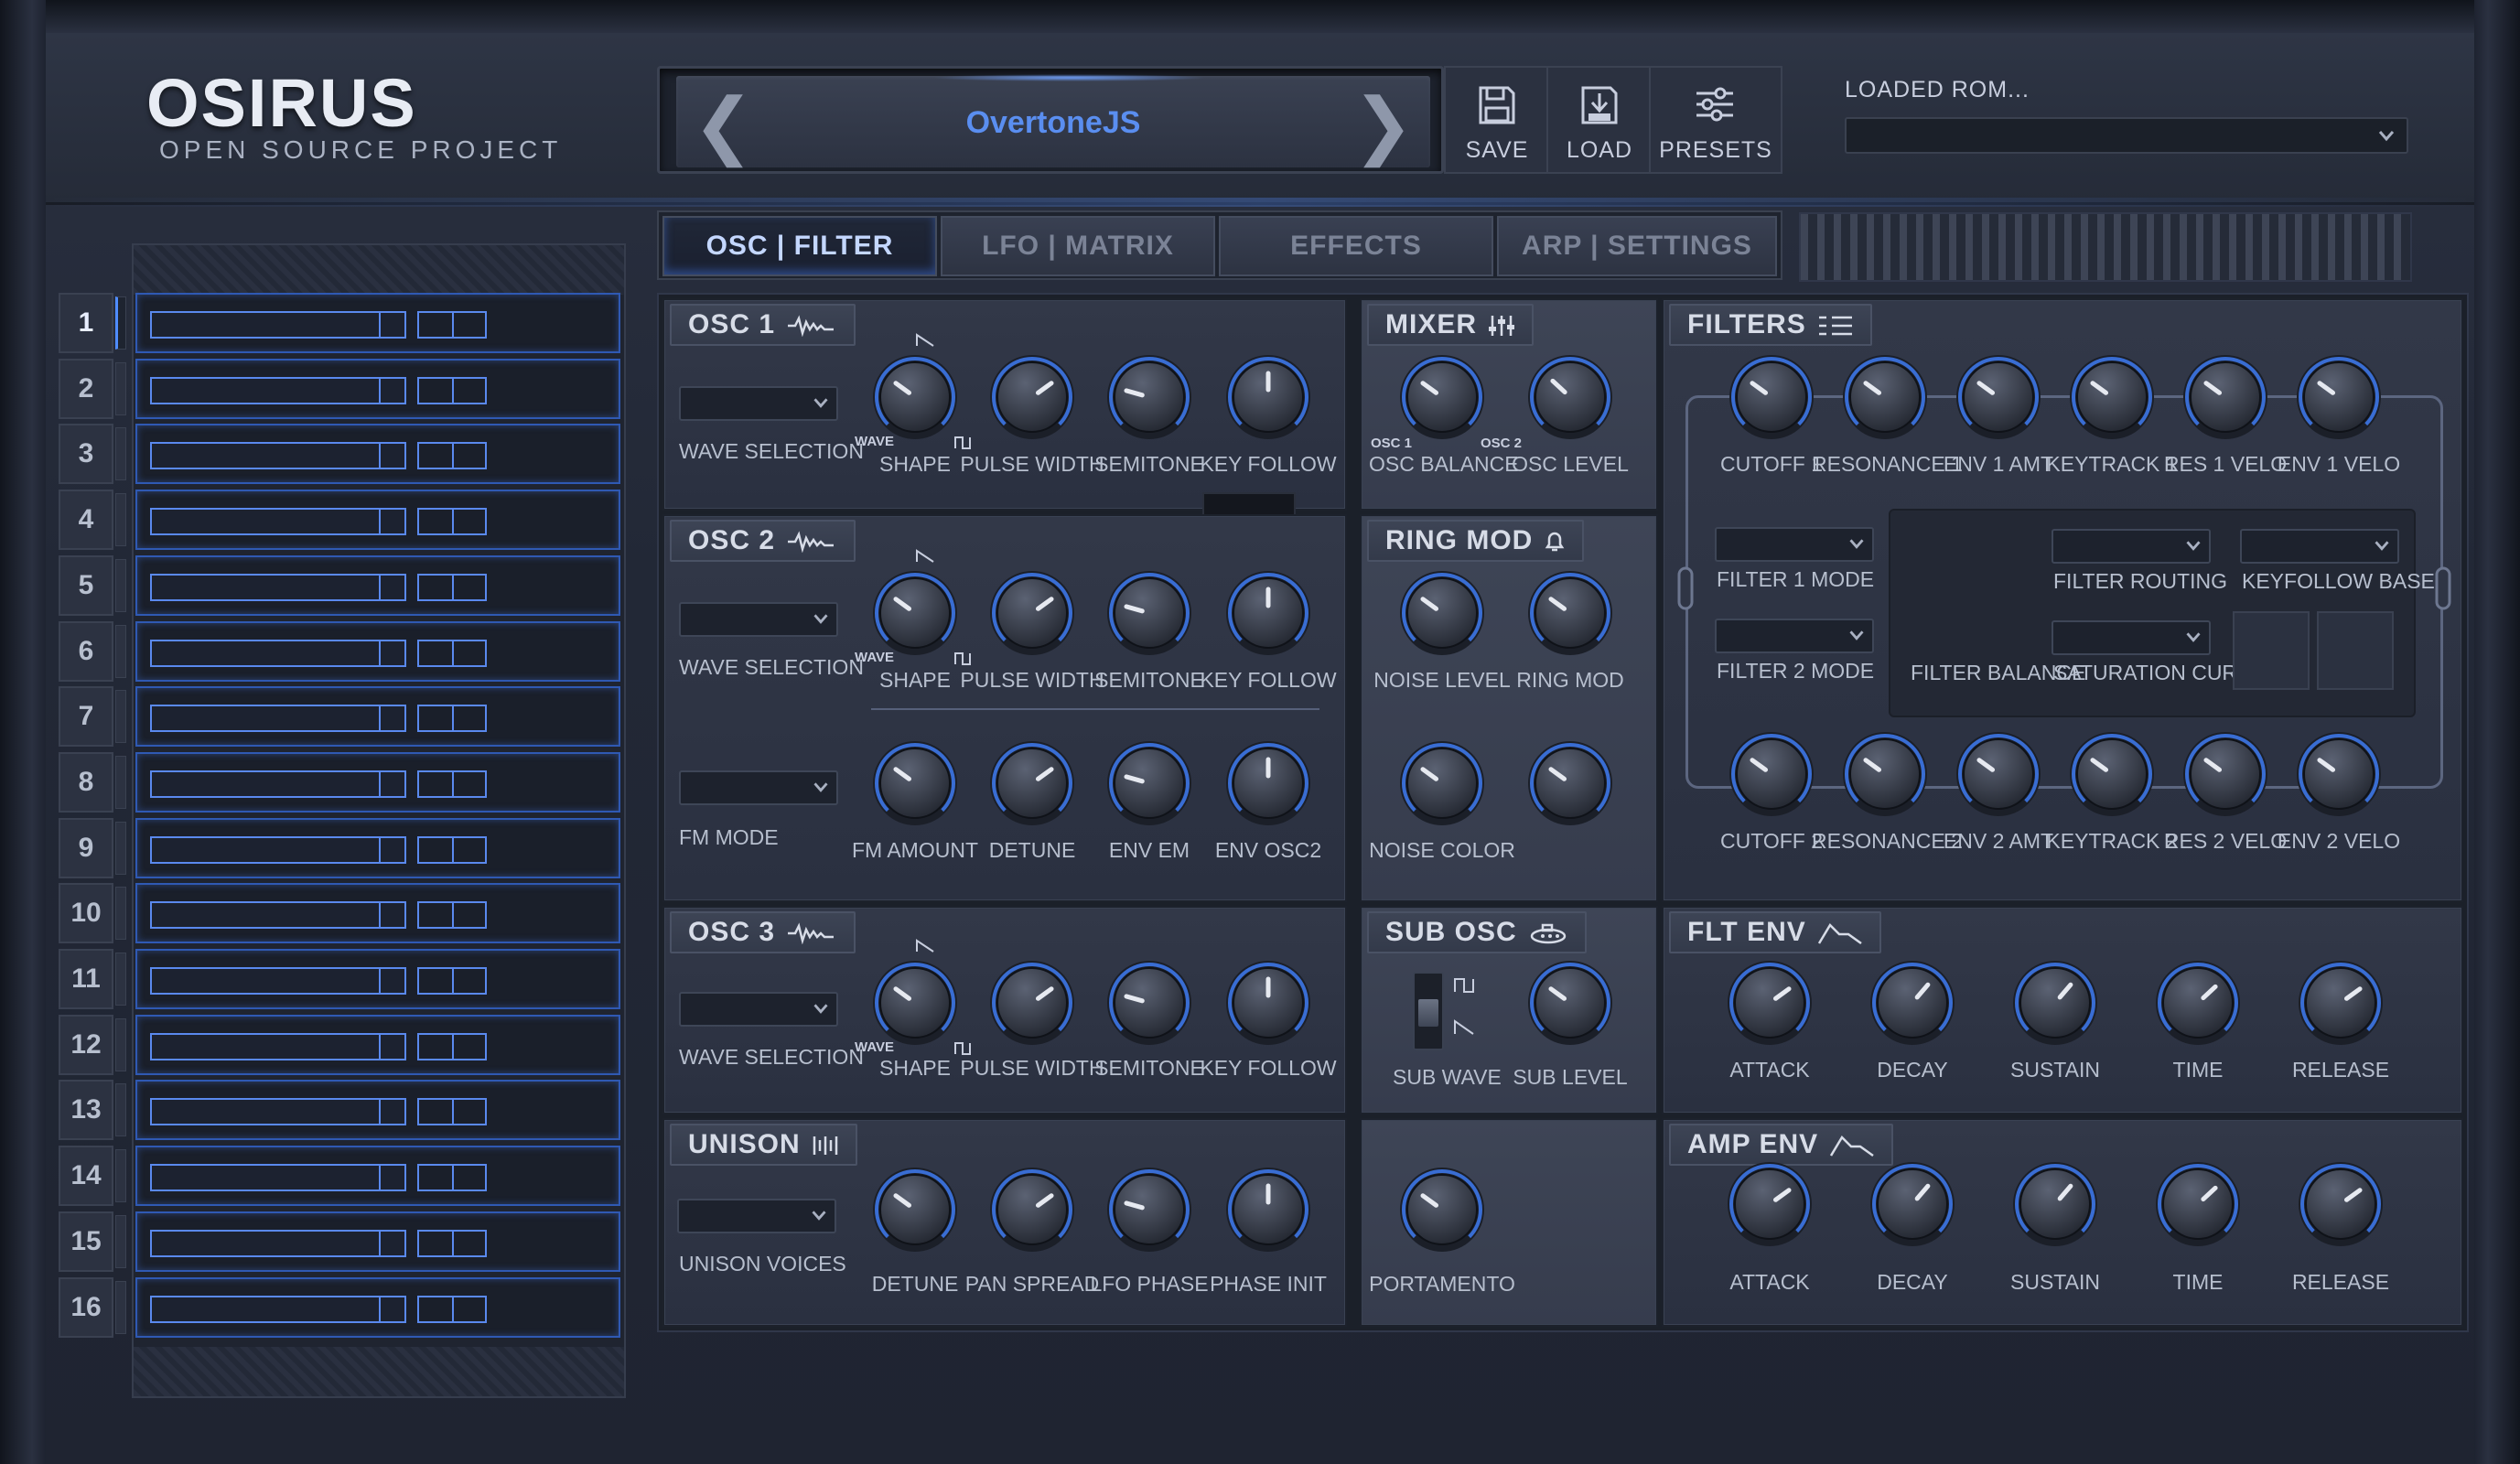 This screenshot has height=1464, width=2520. I want to click on part-number: 8, so click(86, 782).